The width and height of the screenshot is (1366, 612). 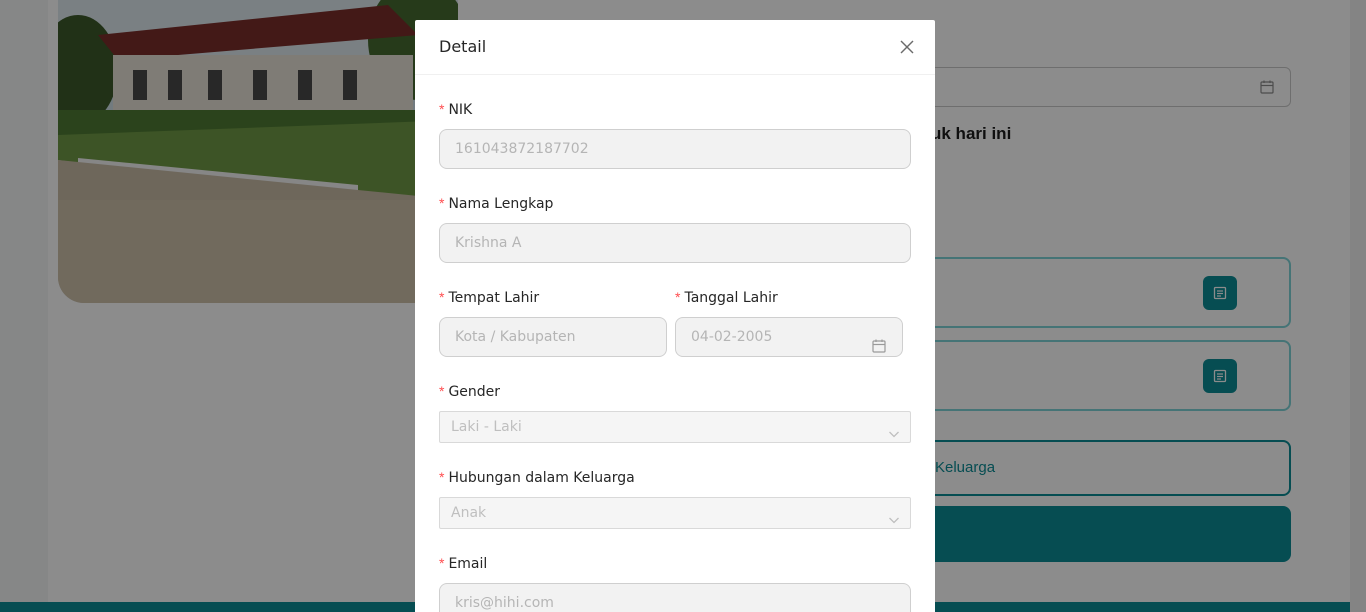 I want to click on email-input: kris@hihi.com, so click(x=675, y=597).